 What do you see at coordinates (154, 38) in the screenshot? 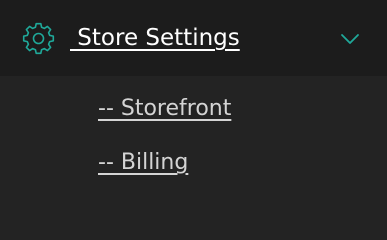
I see `store-settings-label: Store Settings` at bounding box center [154, 38].